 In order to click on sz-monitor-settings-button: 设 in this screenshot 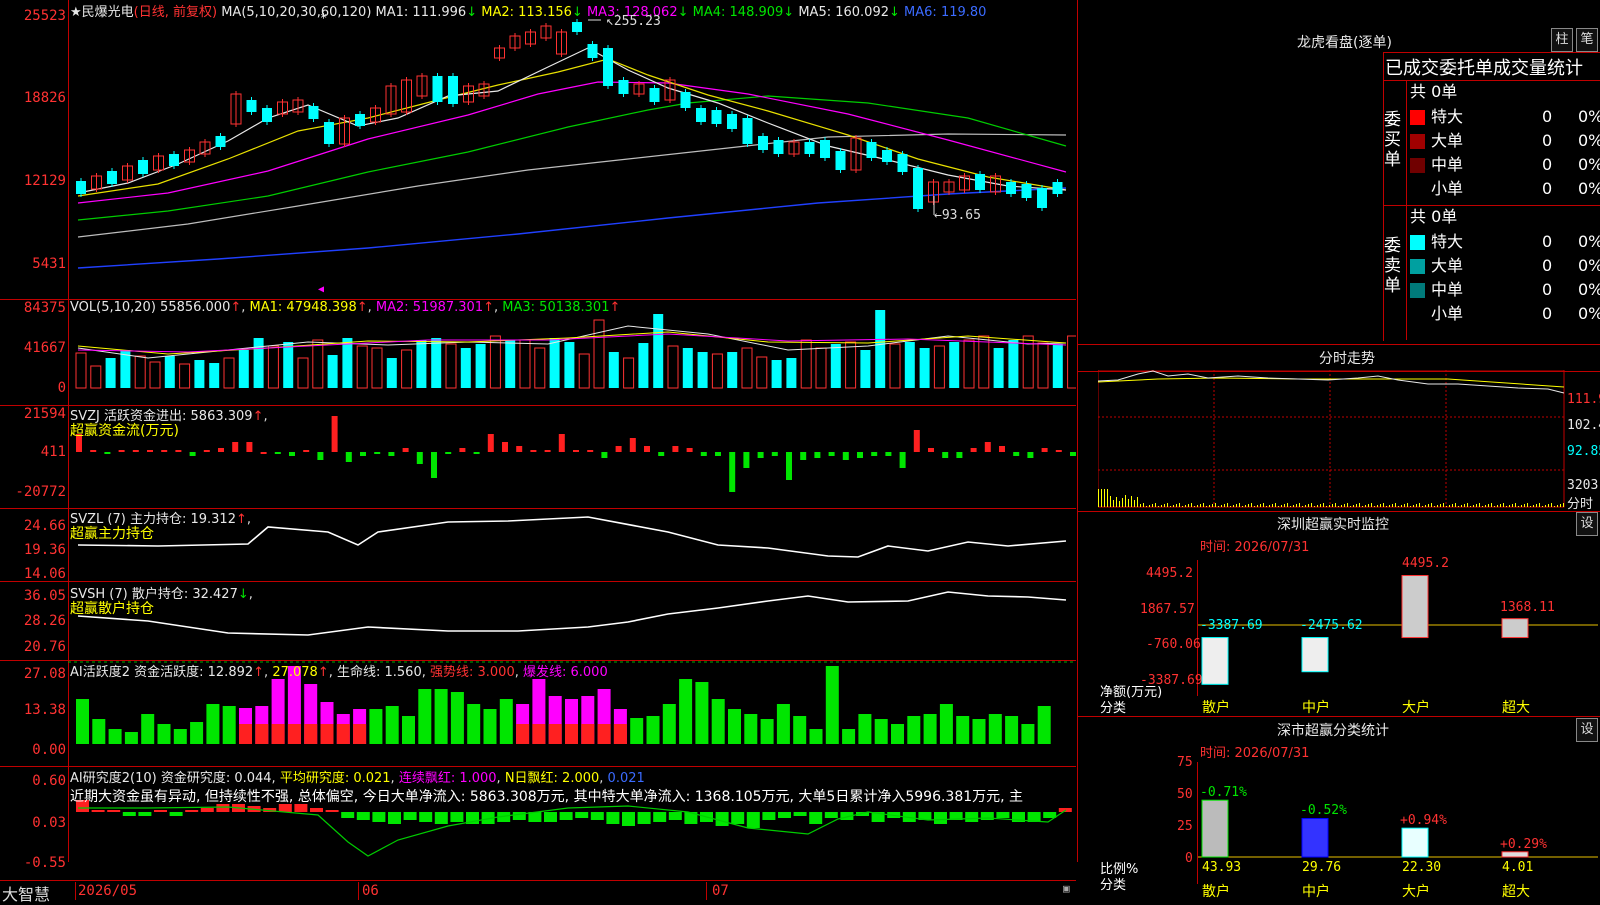, I will do `click(1587, 524)`.